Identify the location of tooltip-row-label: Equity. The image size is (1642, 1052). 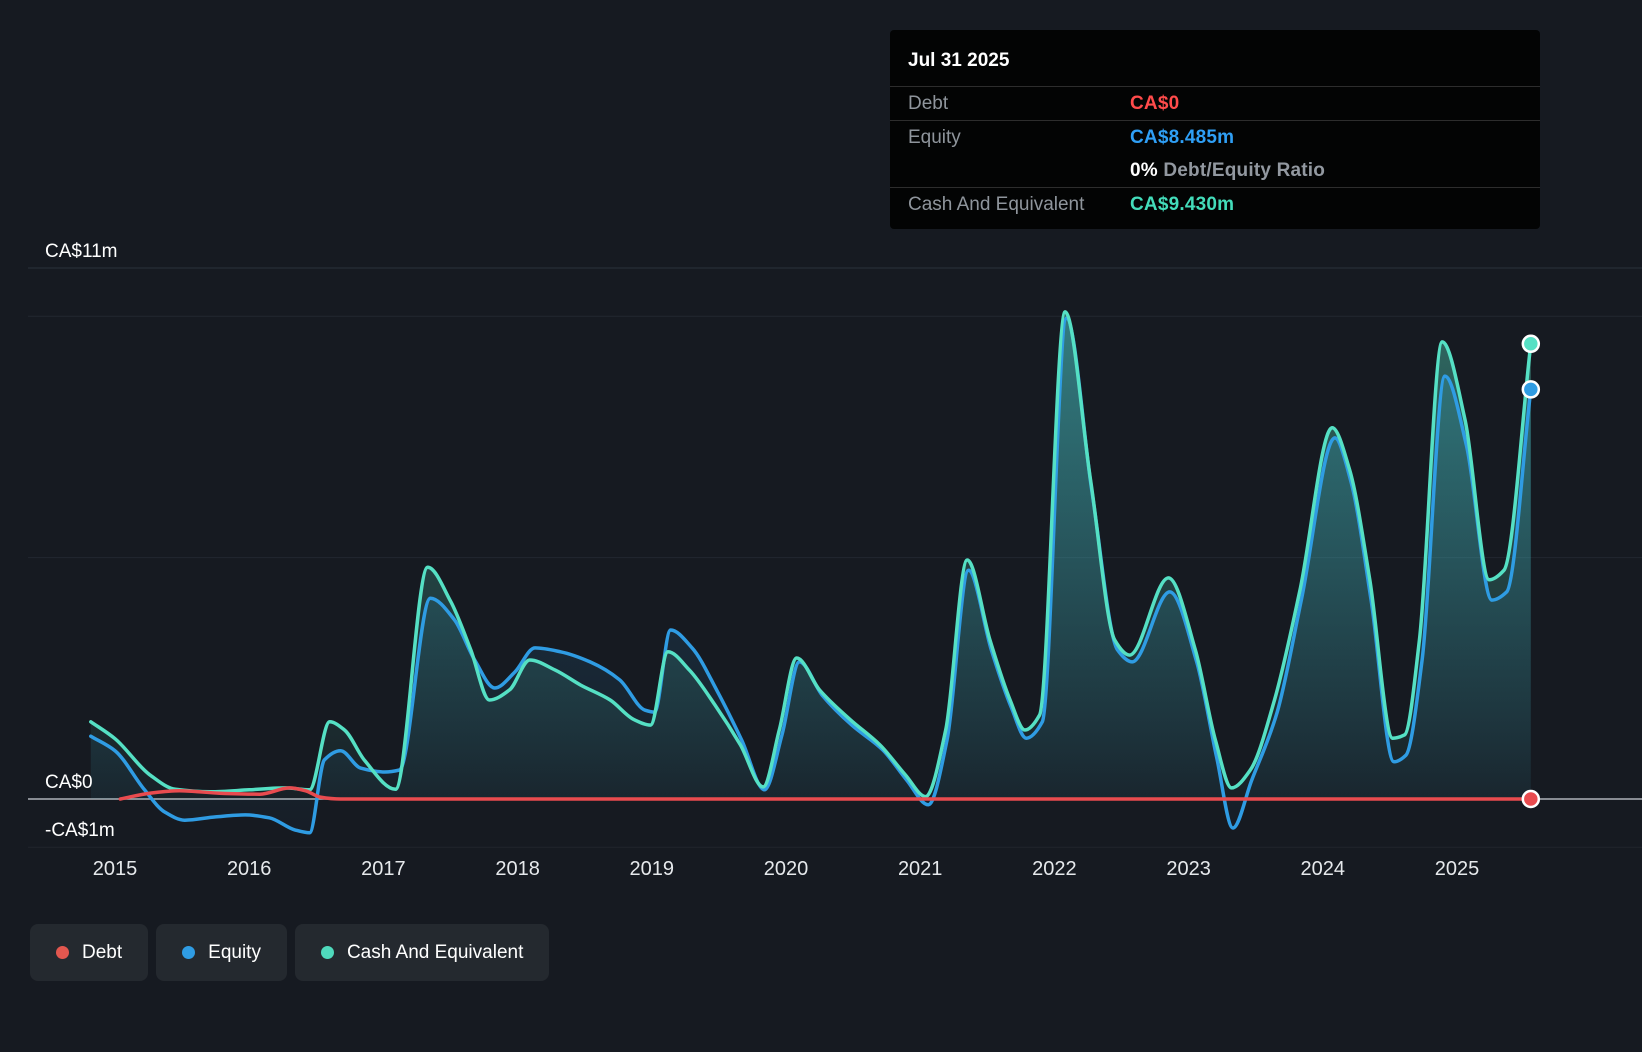
(934, 137).